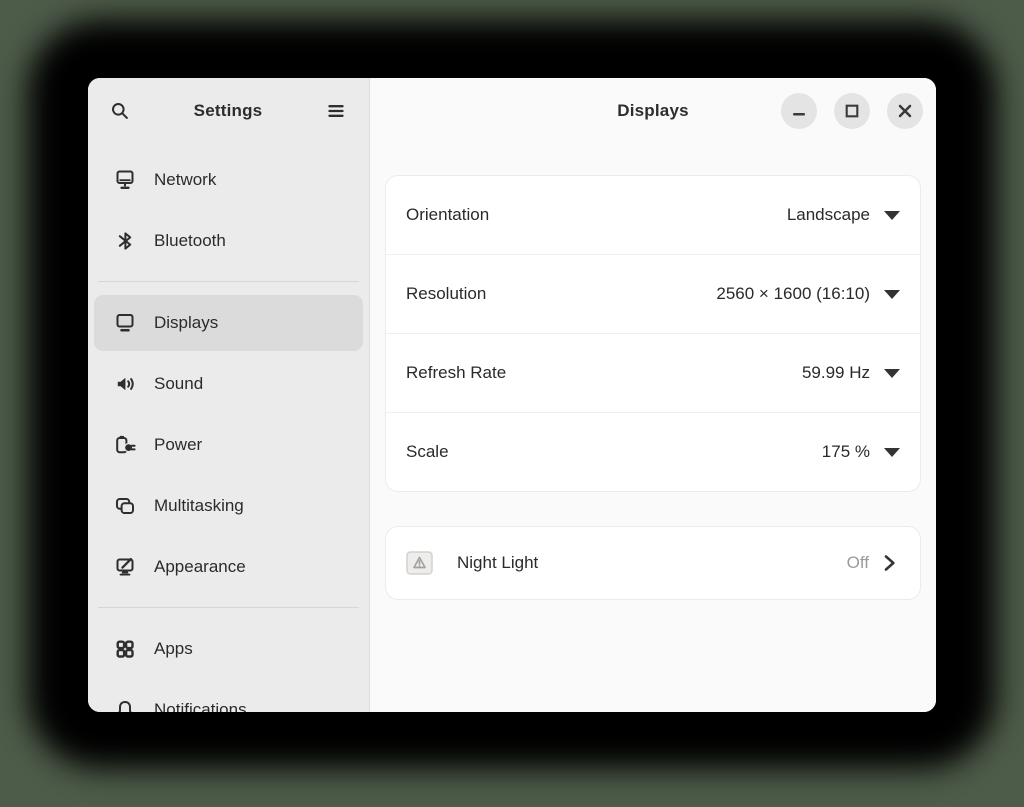 The image size is (1024, 807). What do you see at coordinates (446, 293) in the screenshot?
I see `resolution-label: Resolution` at bounding box center [446, 293].